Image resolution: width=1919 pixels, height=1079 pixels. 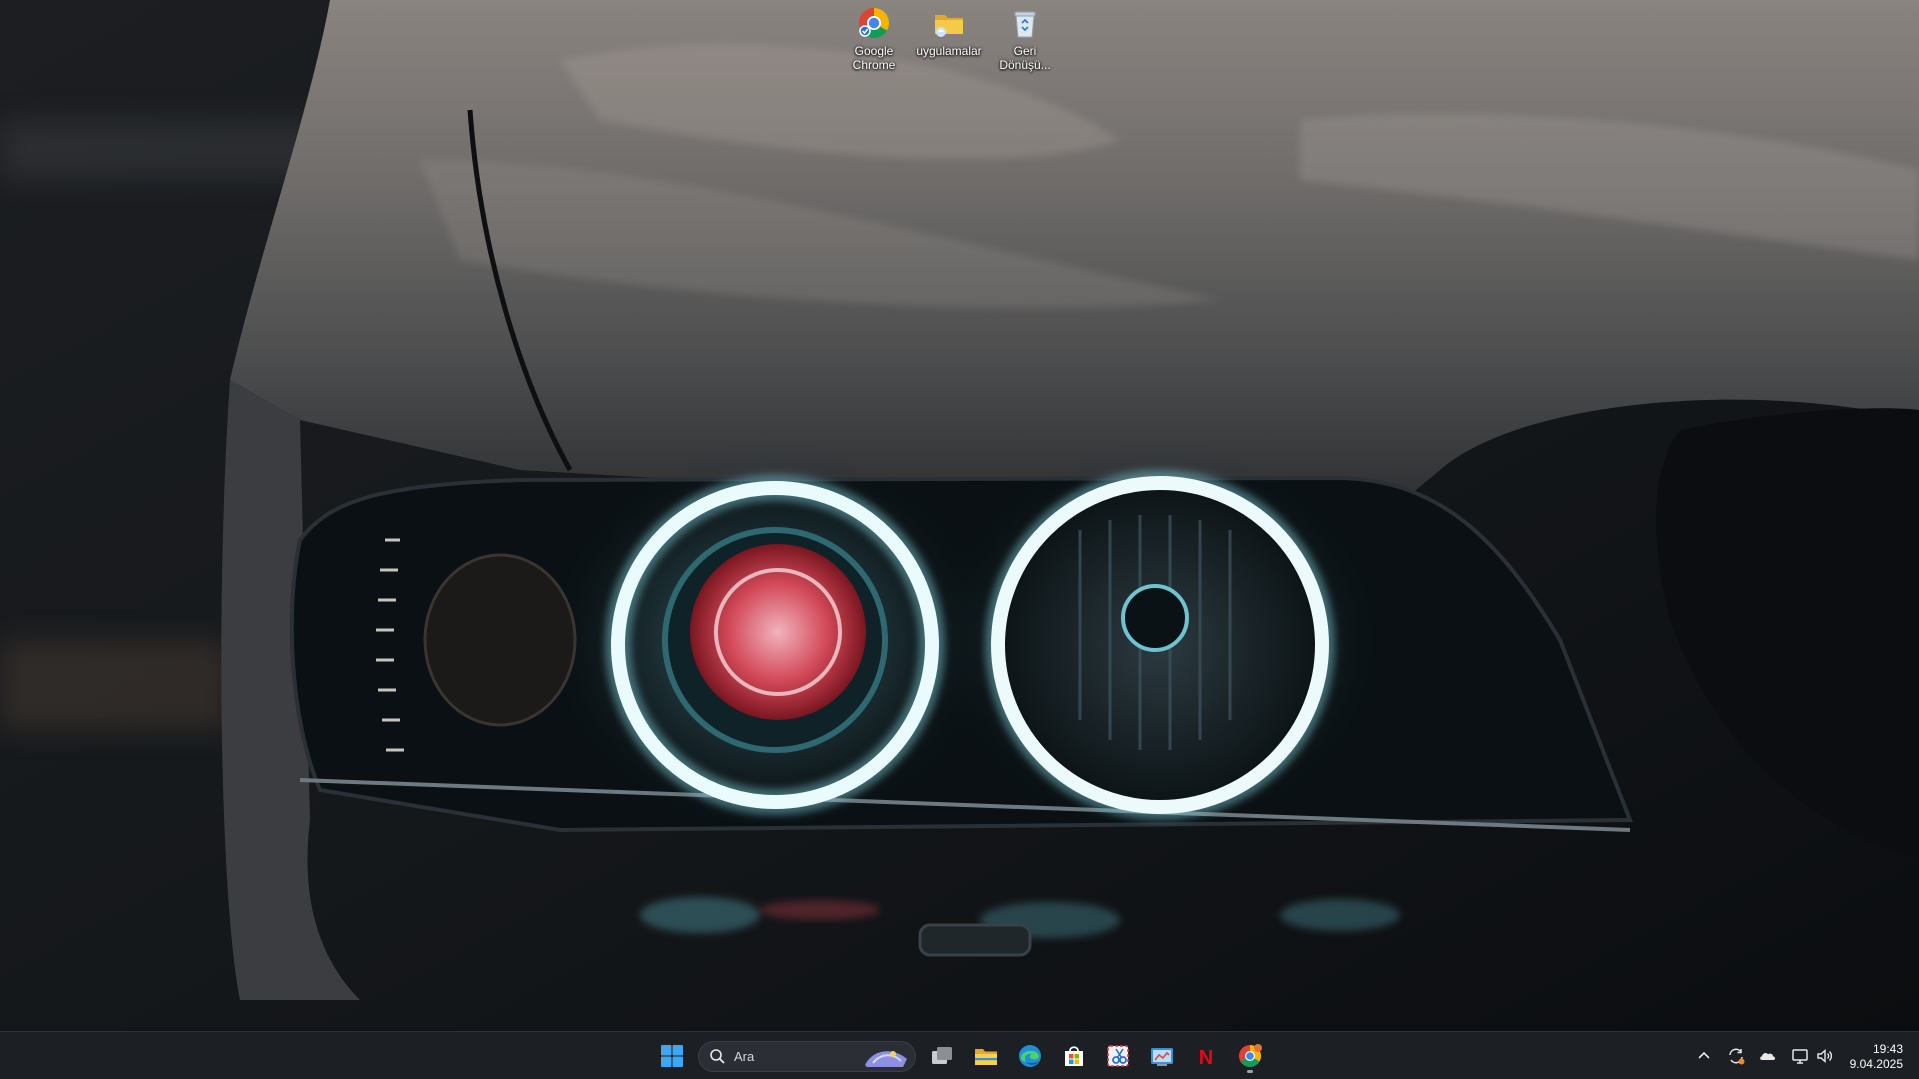 What do you see at coordinates (874, 58) in the screenshot?
I see `desktop-icon-label: Google Chrome` at bounding box center [874, 58].